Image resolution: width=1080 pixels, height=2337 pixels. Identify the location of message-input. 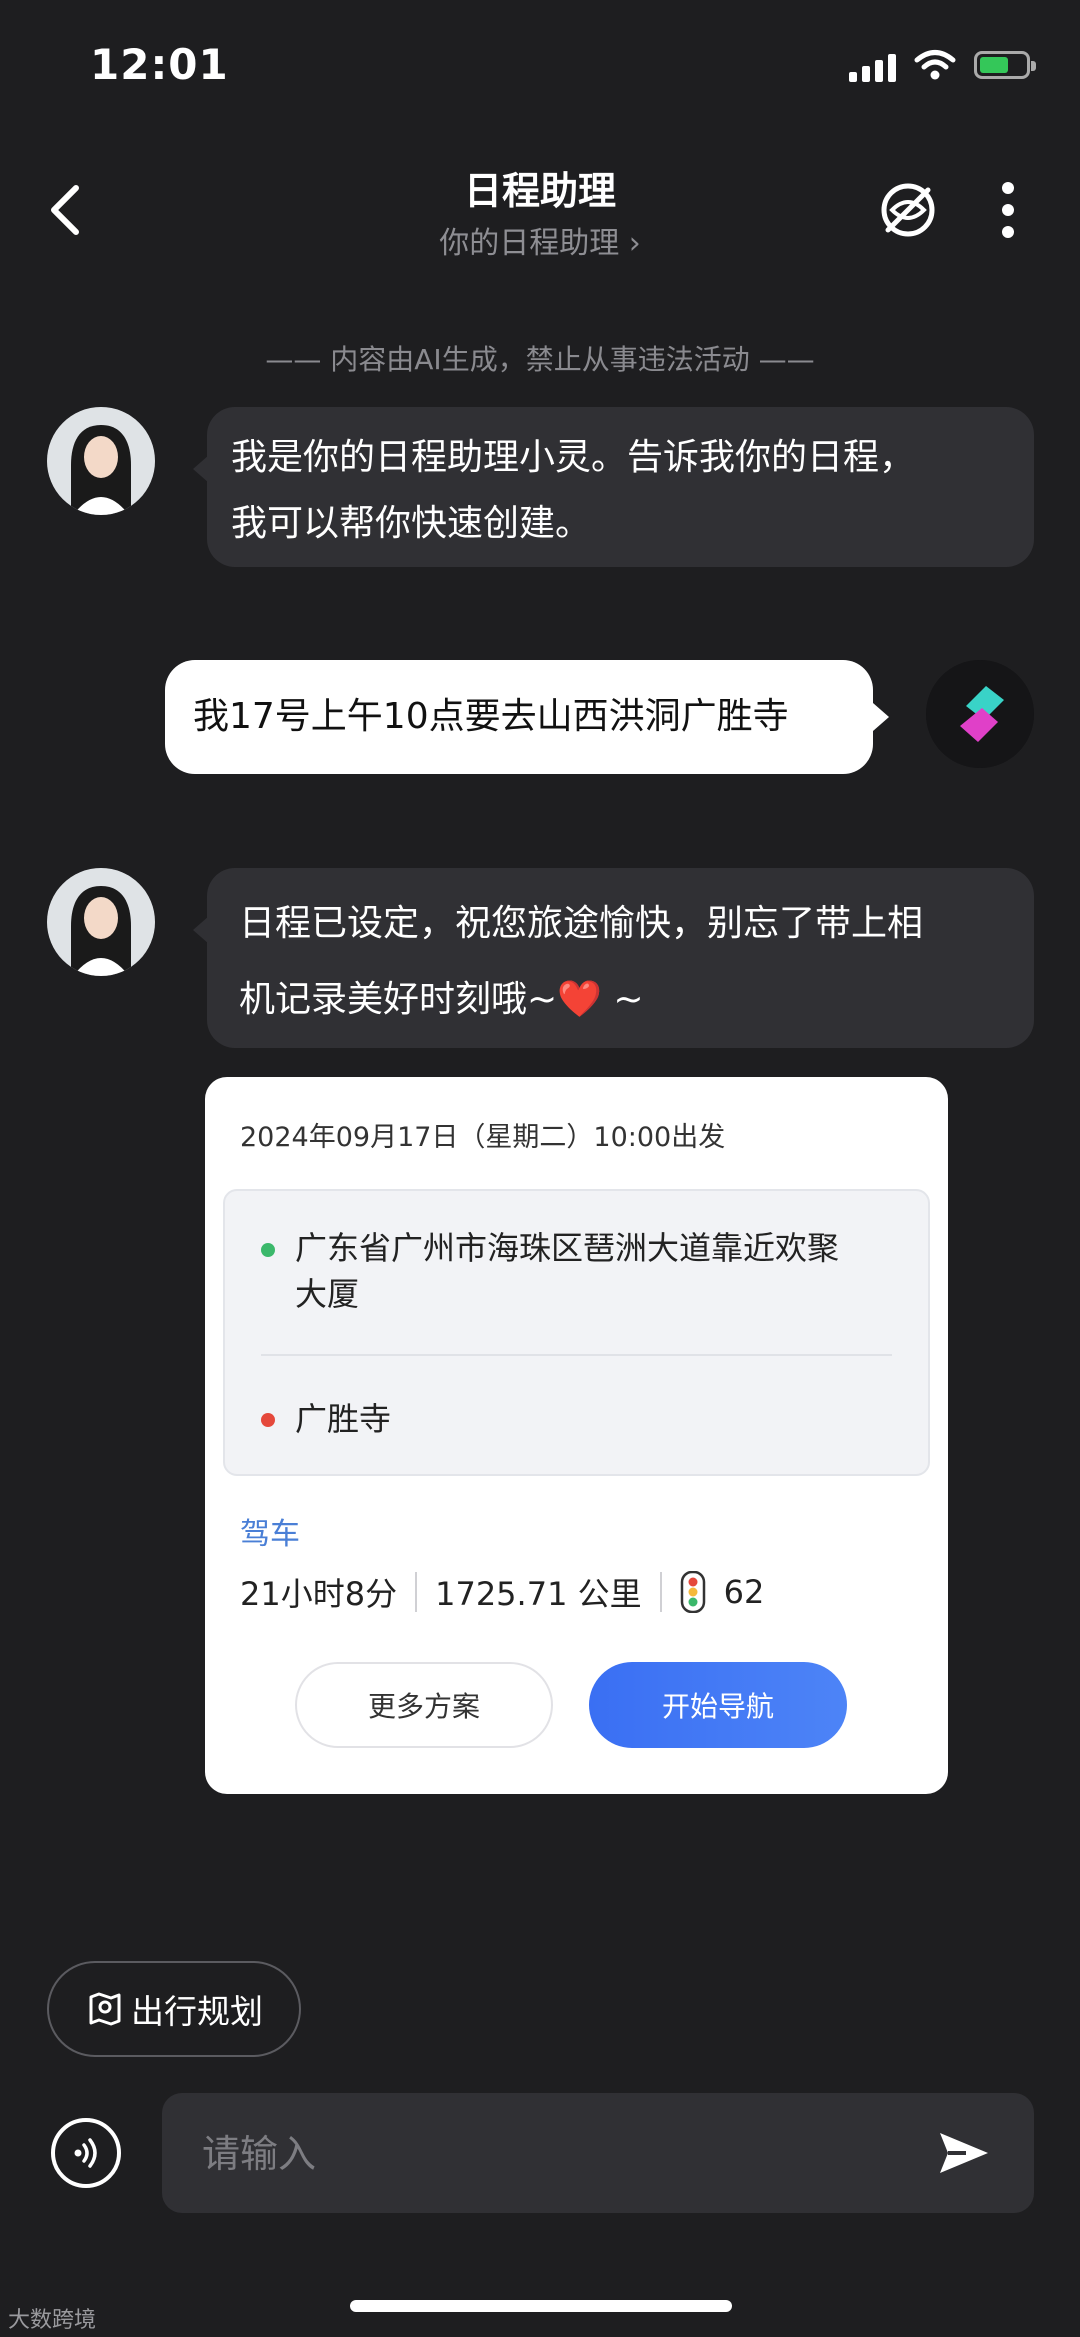
(542, 2154).